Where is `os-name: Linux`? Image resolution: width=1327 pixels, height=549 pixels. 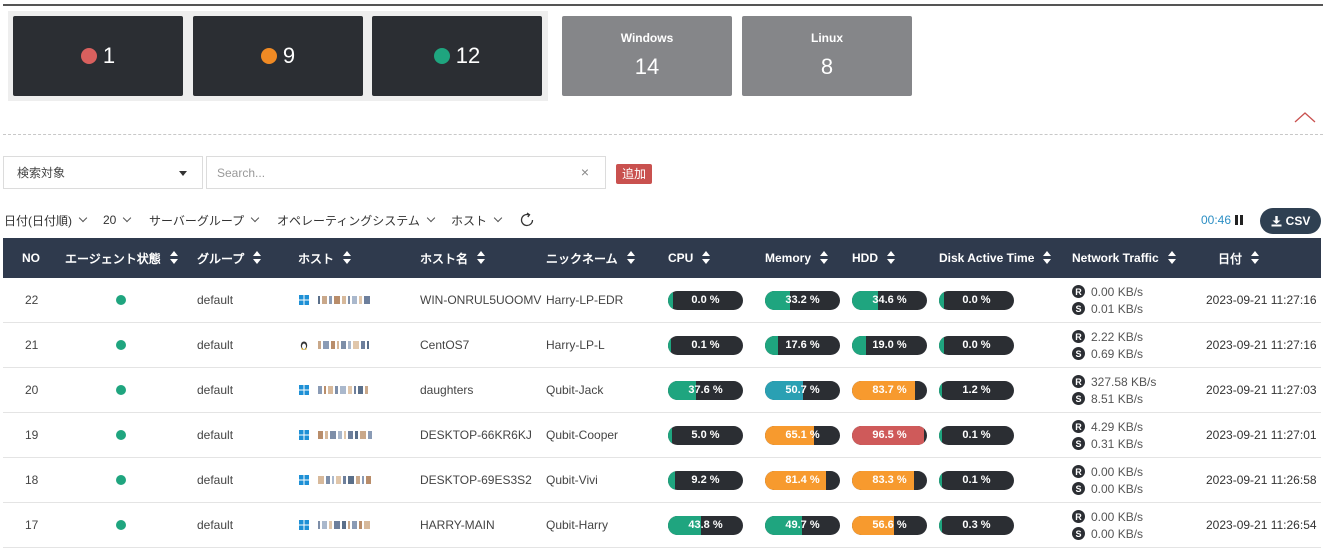 os-name: Linux is located at coordinates (827, 38).